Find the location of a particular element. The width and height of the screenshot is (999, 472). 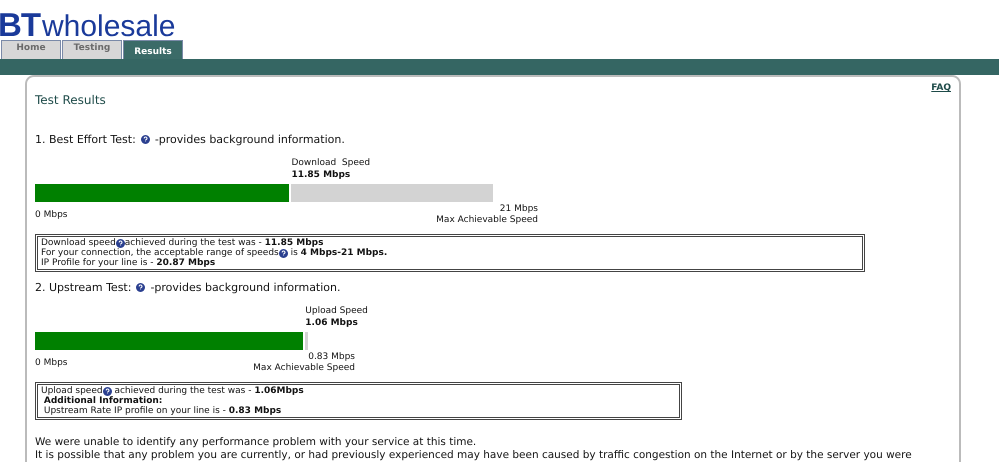

speed-label: Download Speed is located at coordinates (330, 163).